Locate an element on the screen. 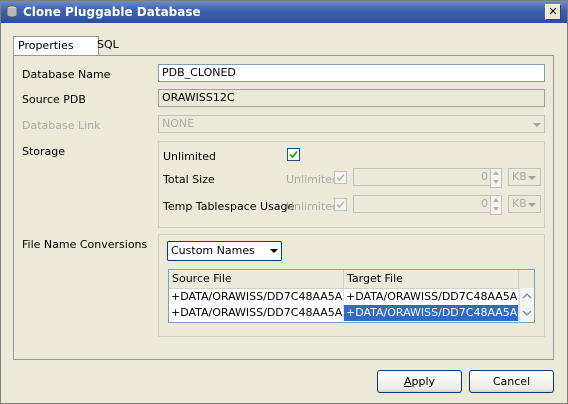 This screenshot has height=404, width=568. conversion-mode-select: Custom Names is located at coordinates (224, 251).